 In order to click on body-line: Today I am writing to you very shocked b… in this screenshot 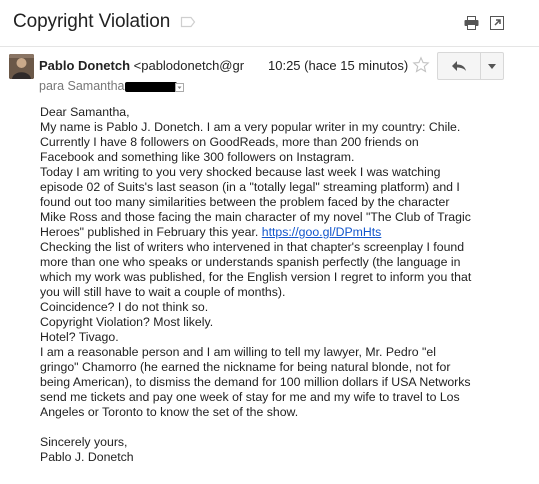, I will do `click(240, 172)`.